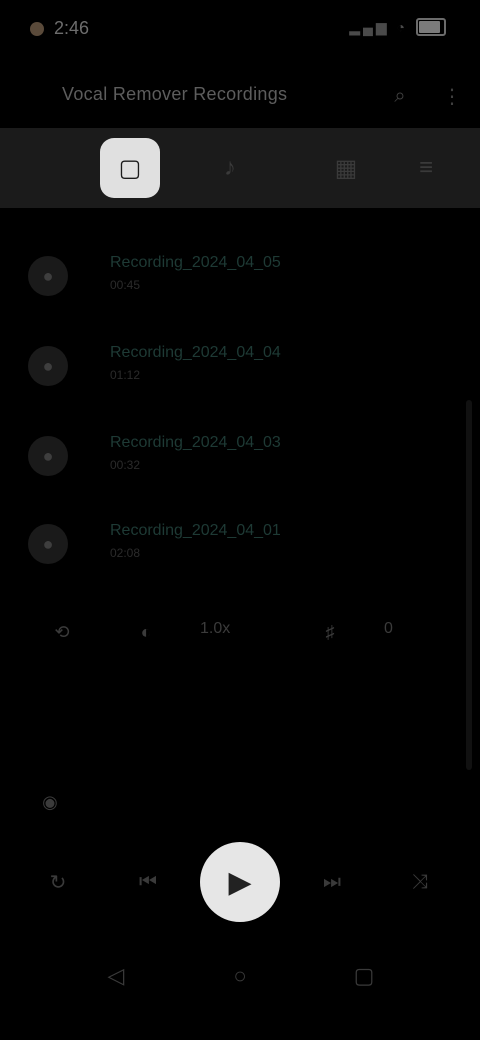  I want to click on recording-duration: 02:08, so click(125, 553).